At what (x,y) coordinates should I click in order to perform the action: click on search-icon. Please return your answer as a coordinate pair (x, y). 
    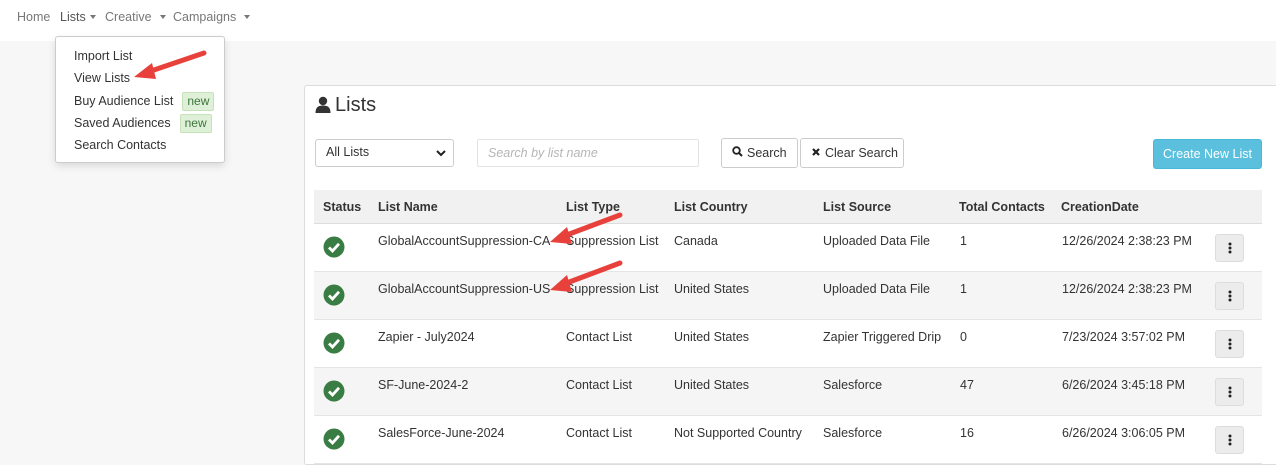
    Looking at the image, I should click on (737, 153).